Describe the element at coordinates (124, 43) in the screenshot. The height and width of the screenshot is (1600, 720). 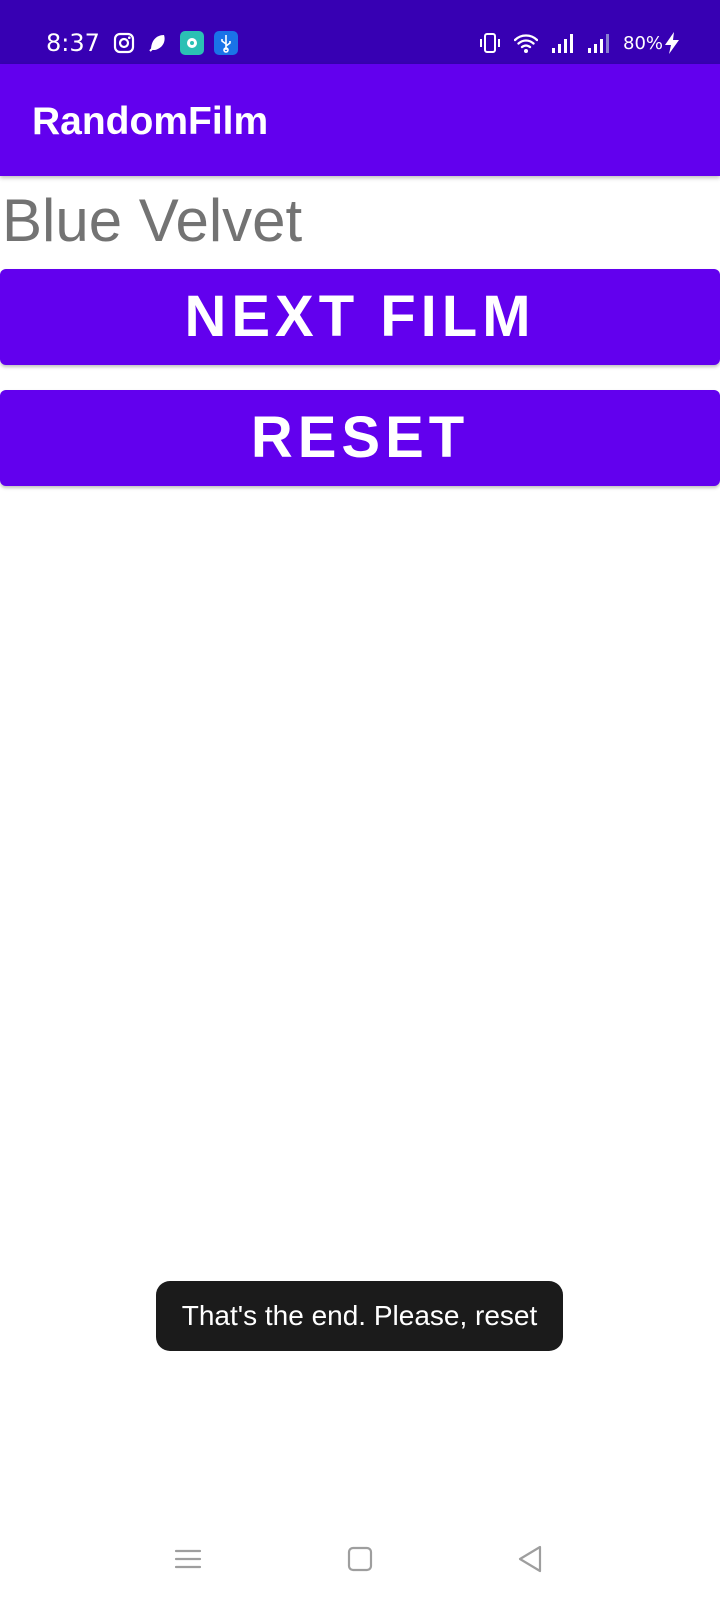
I see `instagram-icon` at that location.